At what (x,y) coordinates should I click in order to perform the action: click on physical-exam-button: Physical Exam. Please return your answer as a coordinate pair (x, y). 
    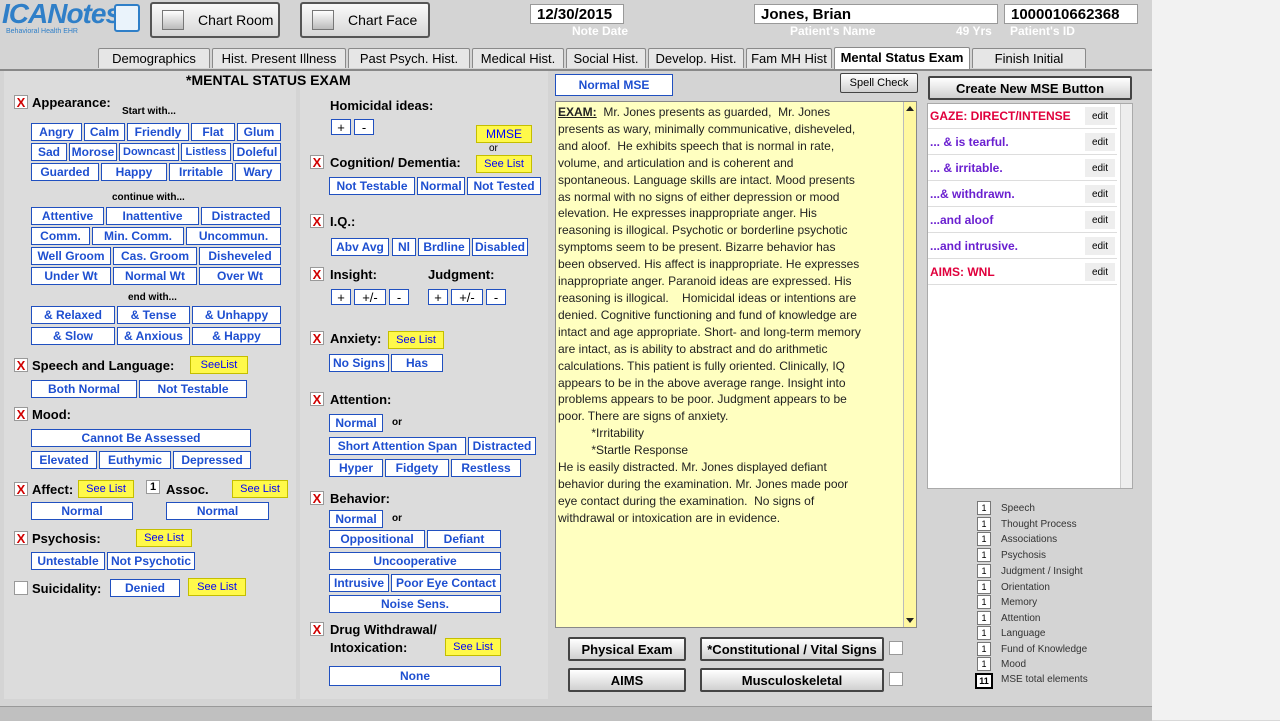
    Looking at the image, I should click on (627, 649).